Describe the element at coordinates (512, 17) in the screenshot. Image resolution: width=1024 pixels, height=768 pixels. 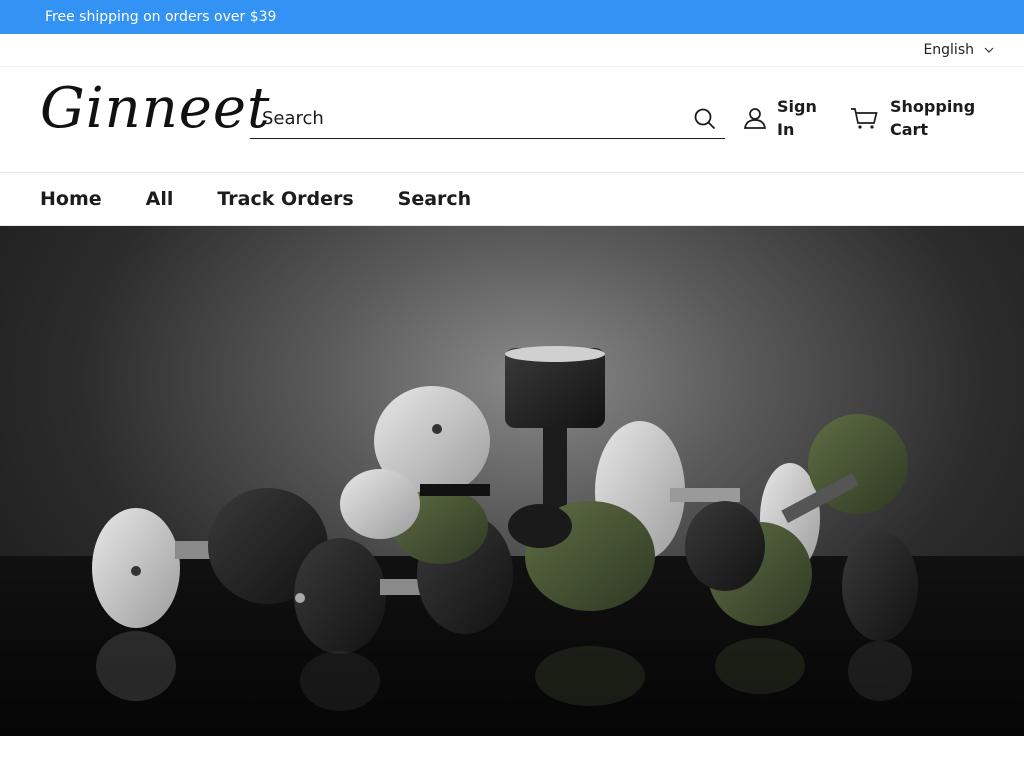
I see `announcement-bar: Free shipping on orders over $39` at that location.